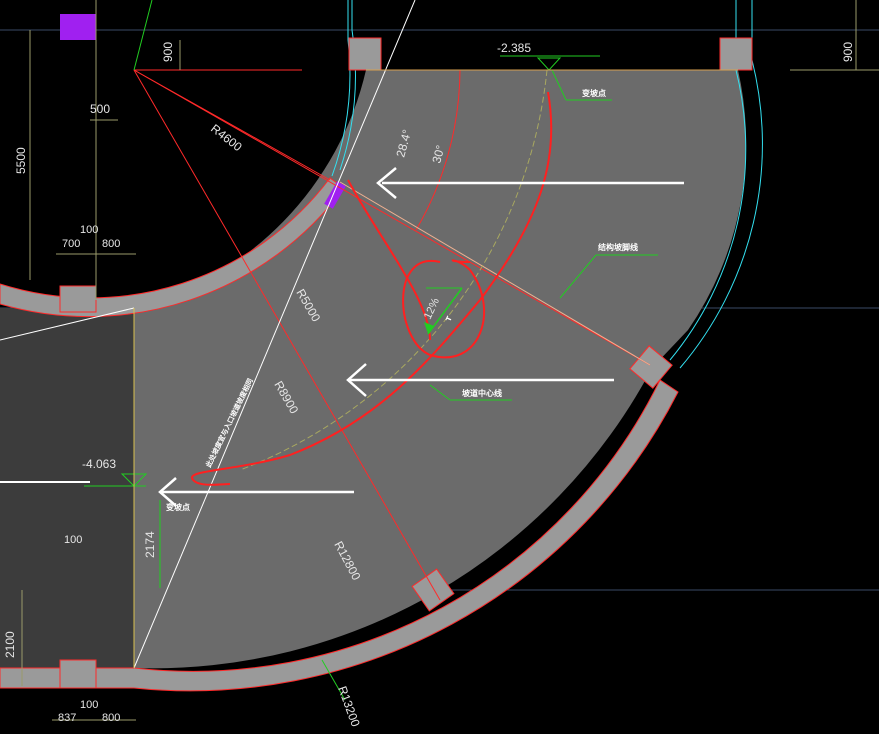  I want to click on label-change-point-bottom: 变坡点, so click(178, 507).